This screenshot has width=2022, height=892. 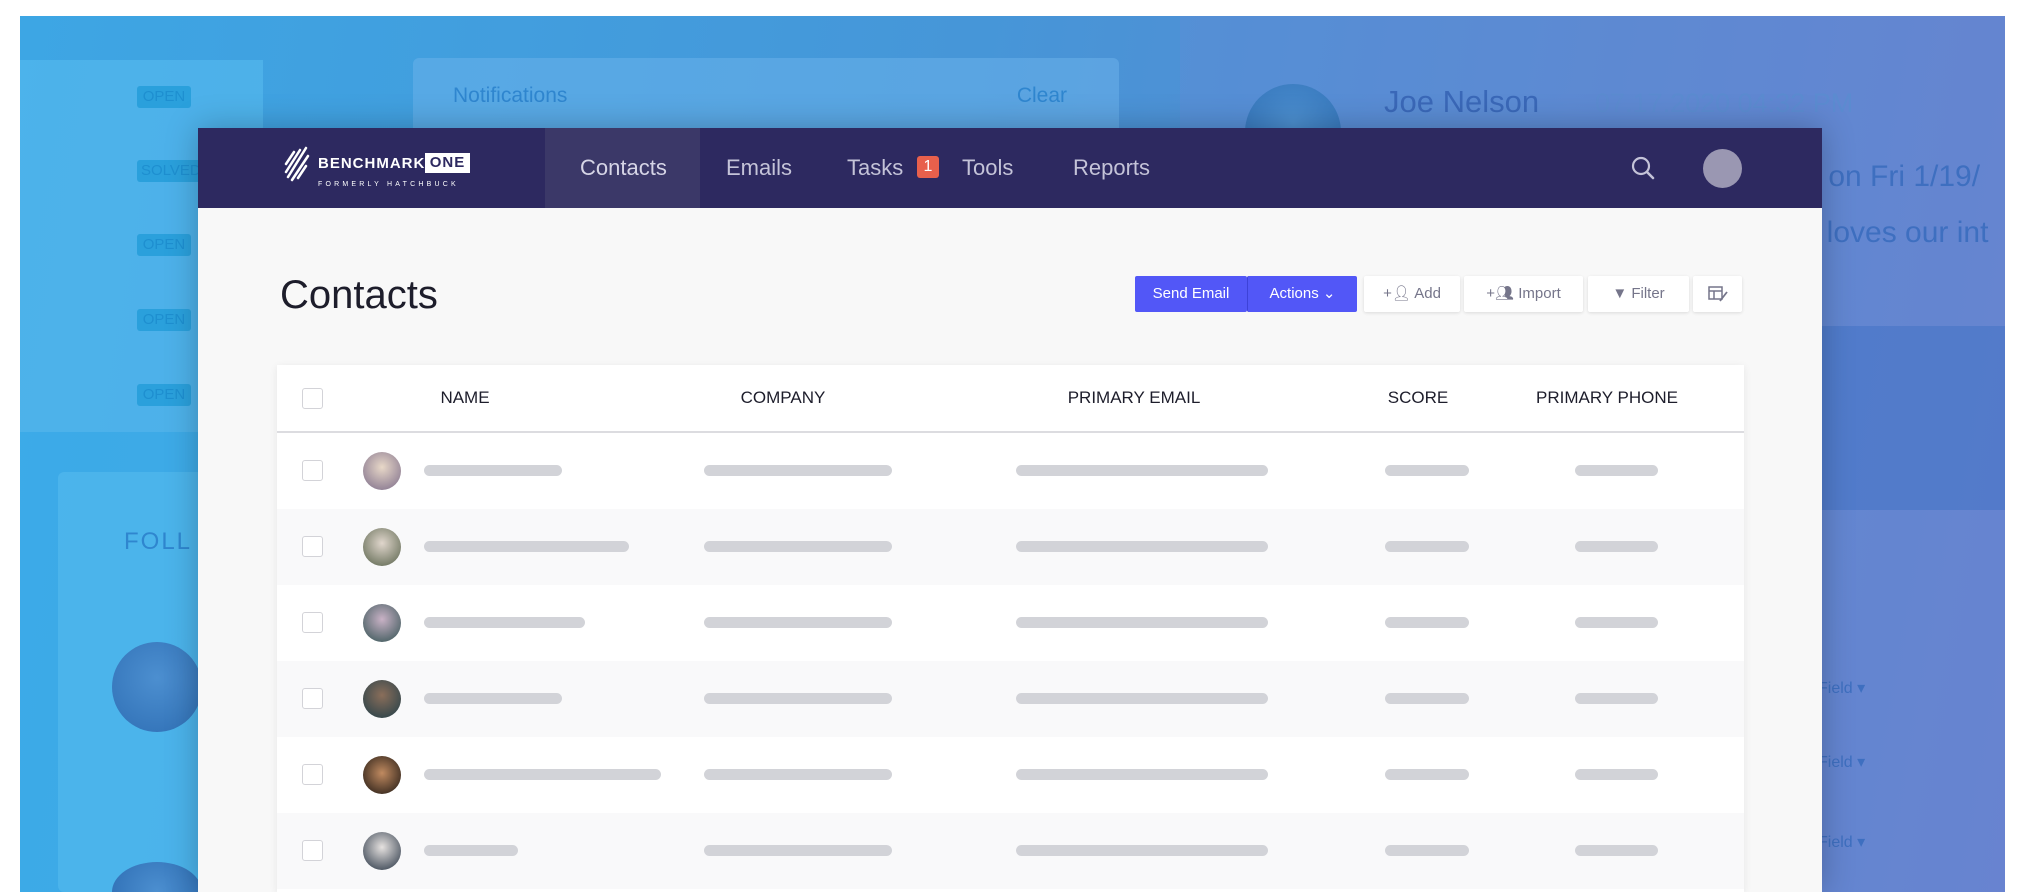 I want to click on logo-stripes-icon, so click(x=297, y=164).